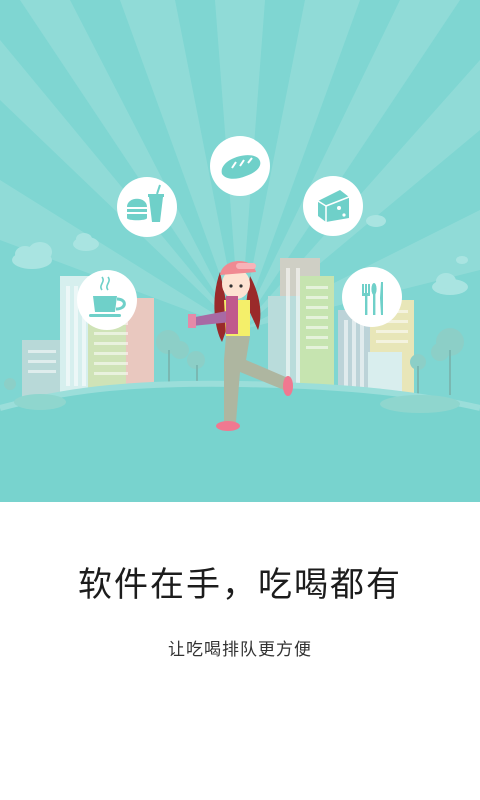 This screenshot has width=480, height=800. I want to click on onboarding-headline: 软件在手，吃喝都有, so click(240, 585).